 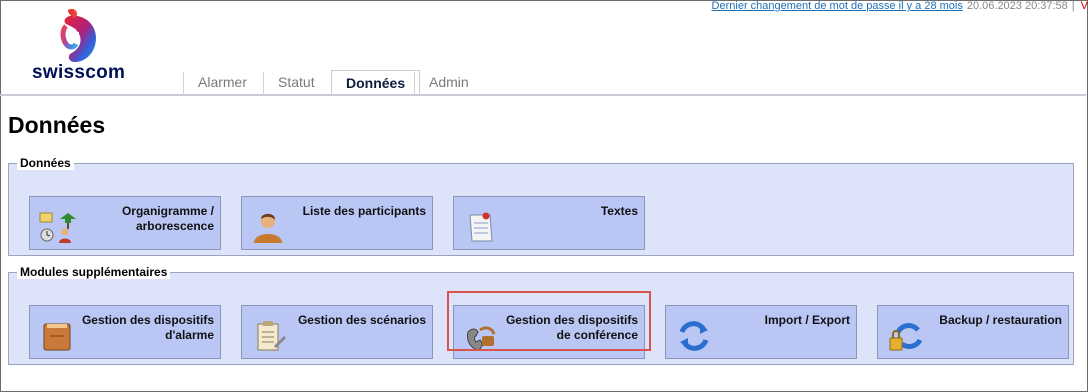 I want to click on tab-statut: Statut, so click(x=296, y=83).